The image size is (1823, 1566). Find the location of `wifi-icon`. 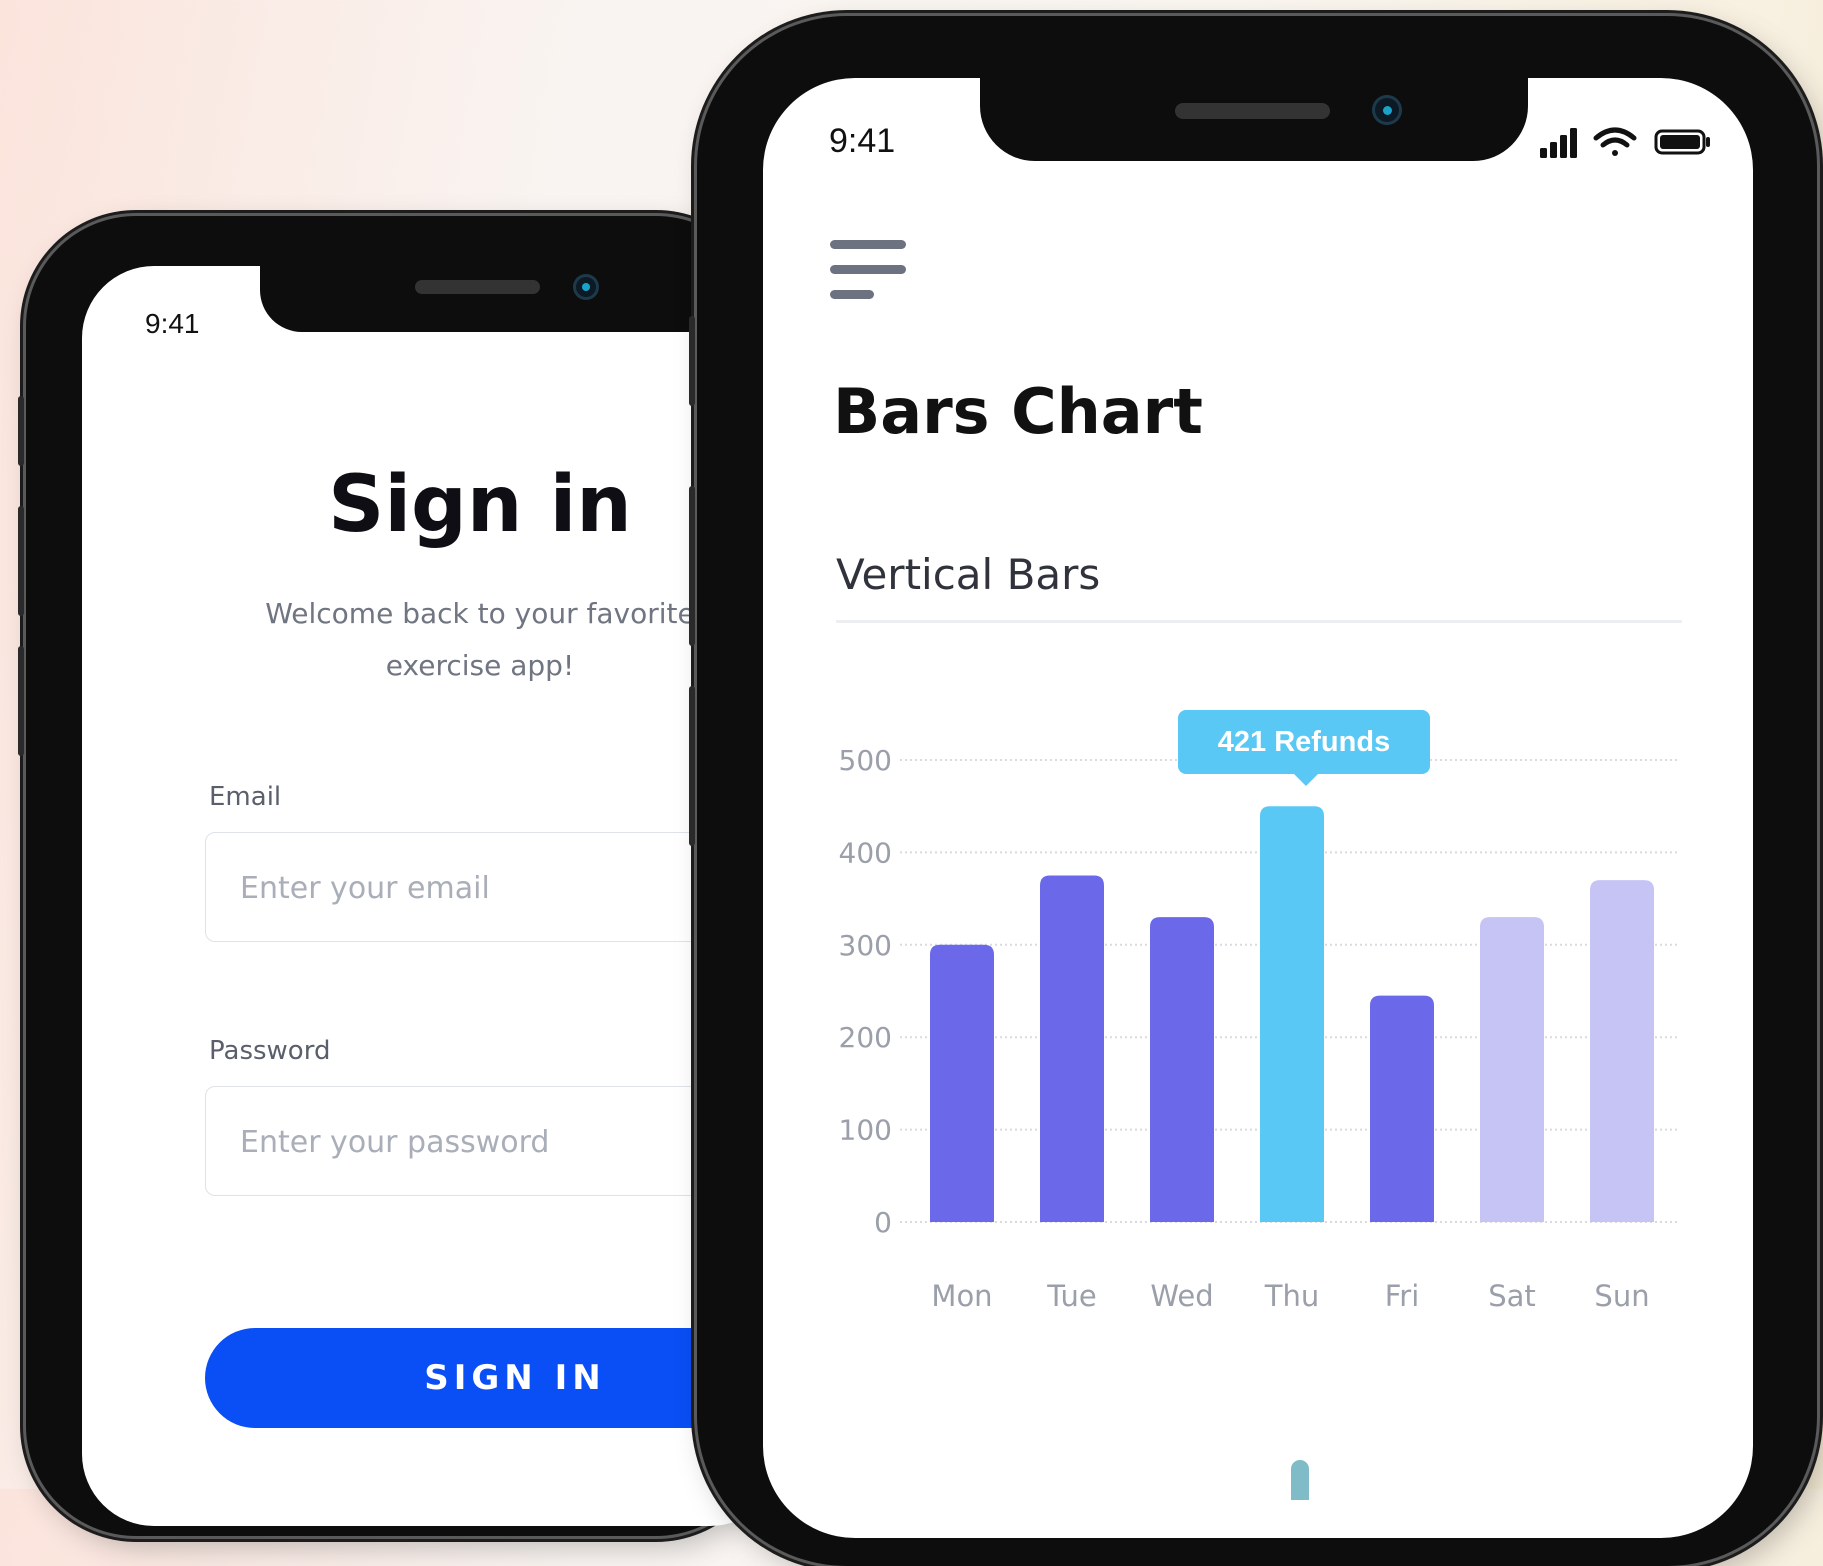

wifi-icon is located at coordinates (1615, 141).